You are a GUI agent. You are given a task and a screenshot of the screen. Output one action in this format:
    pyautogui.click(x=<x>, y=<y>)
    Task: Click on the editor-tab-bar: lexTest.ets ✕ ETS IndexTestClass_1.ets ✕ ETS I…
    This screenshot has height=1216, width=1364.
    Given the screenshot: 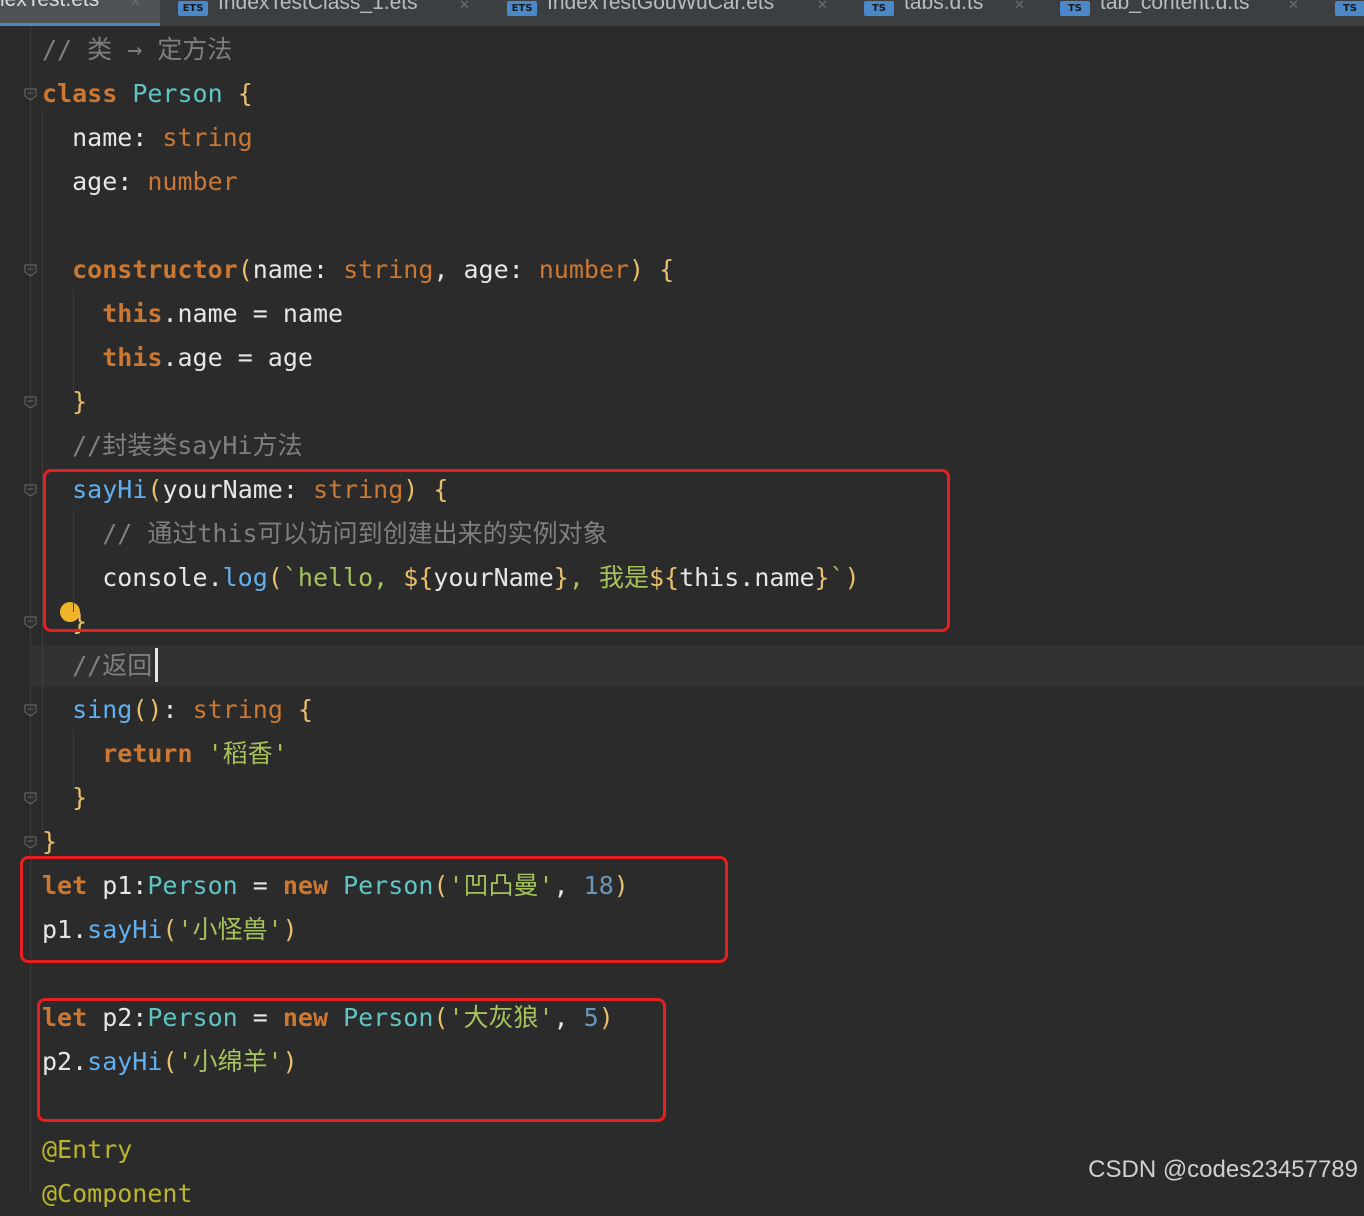 What is the action you would take?
    pyautogui.click(x=682, y=13)
    